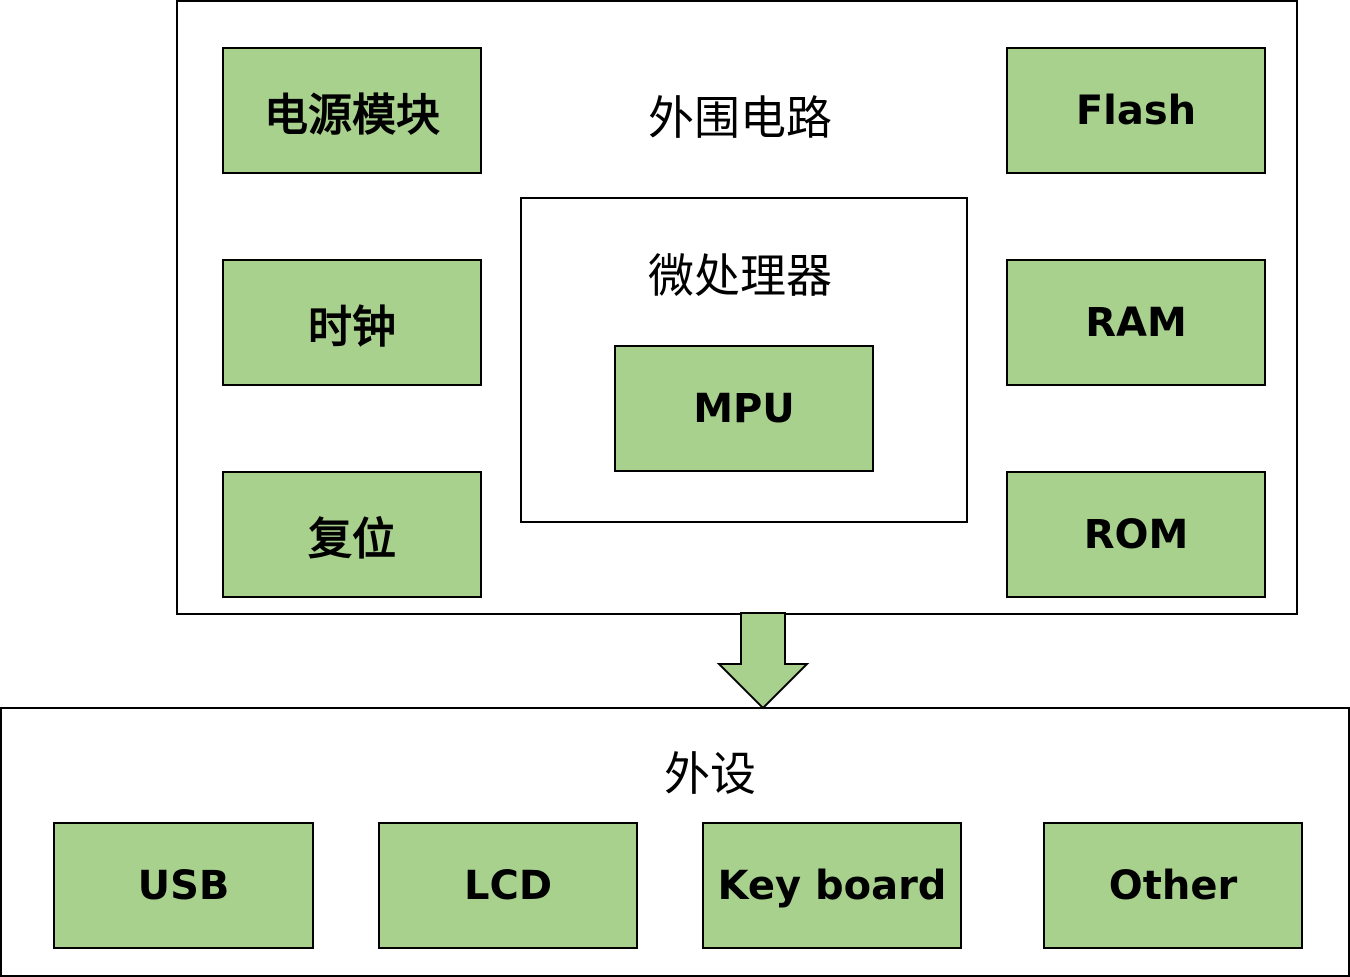  What do you see at coordinates (352, 110) in the screenshot?
I see `block-power-module: 电源模块` at bounding box center [352, 110].